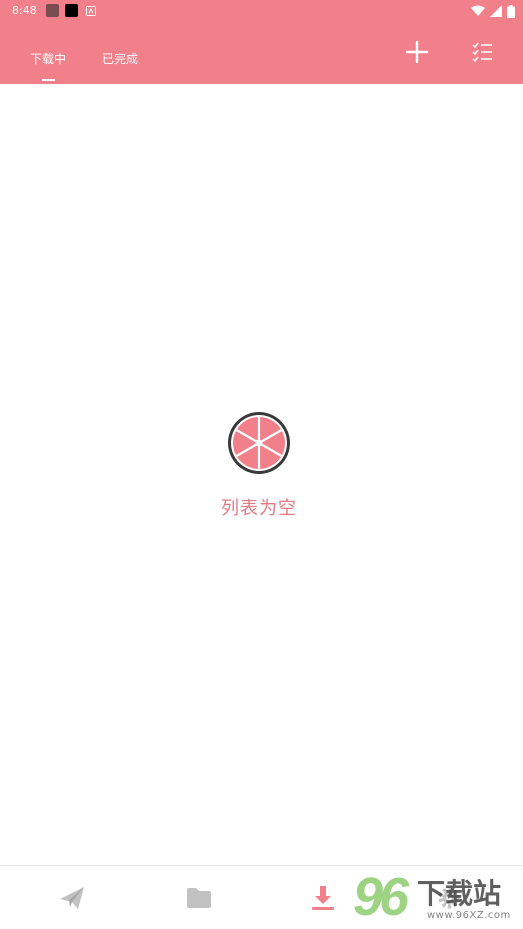 The height and width of the screenshot is (929, 523). I want to click on send-icon, so click(72, 898).